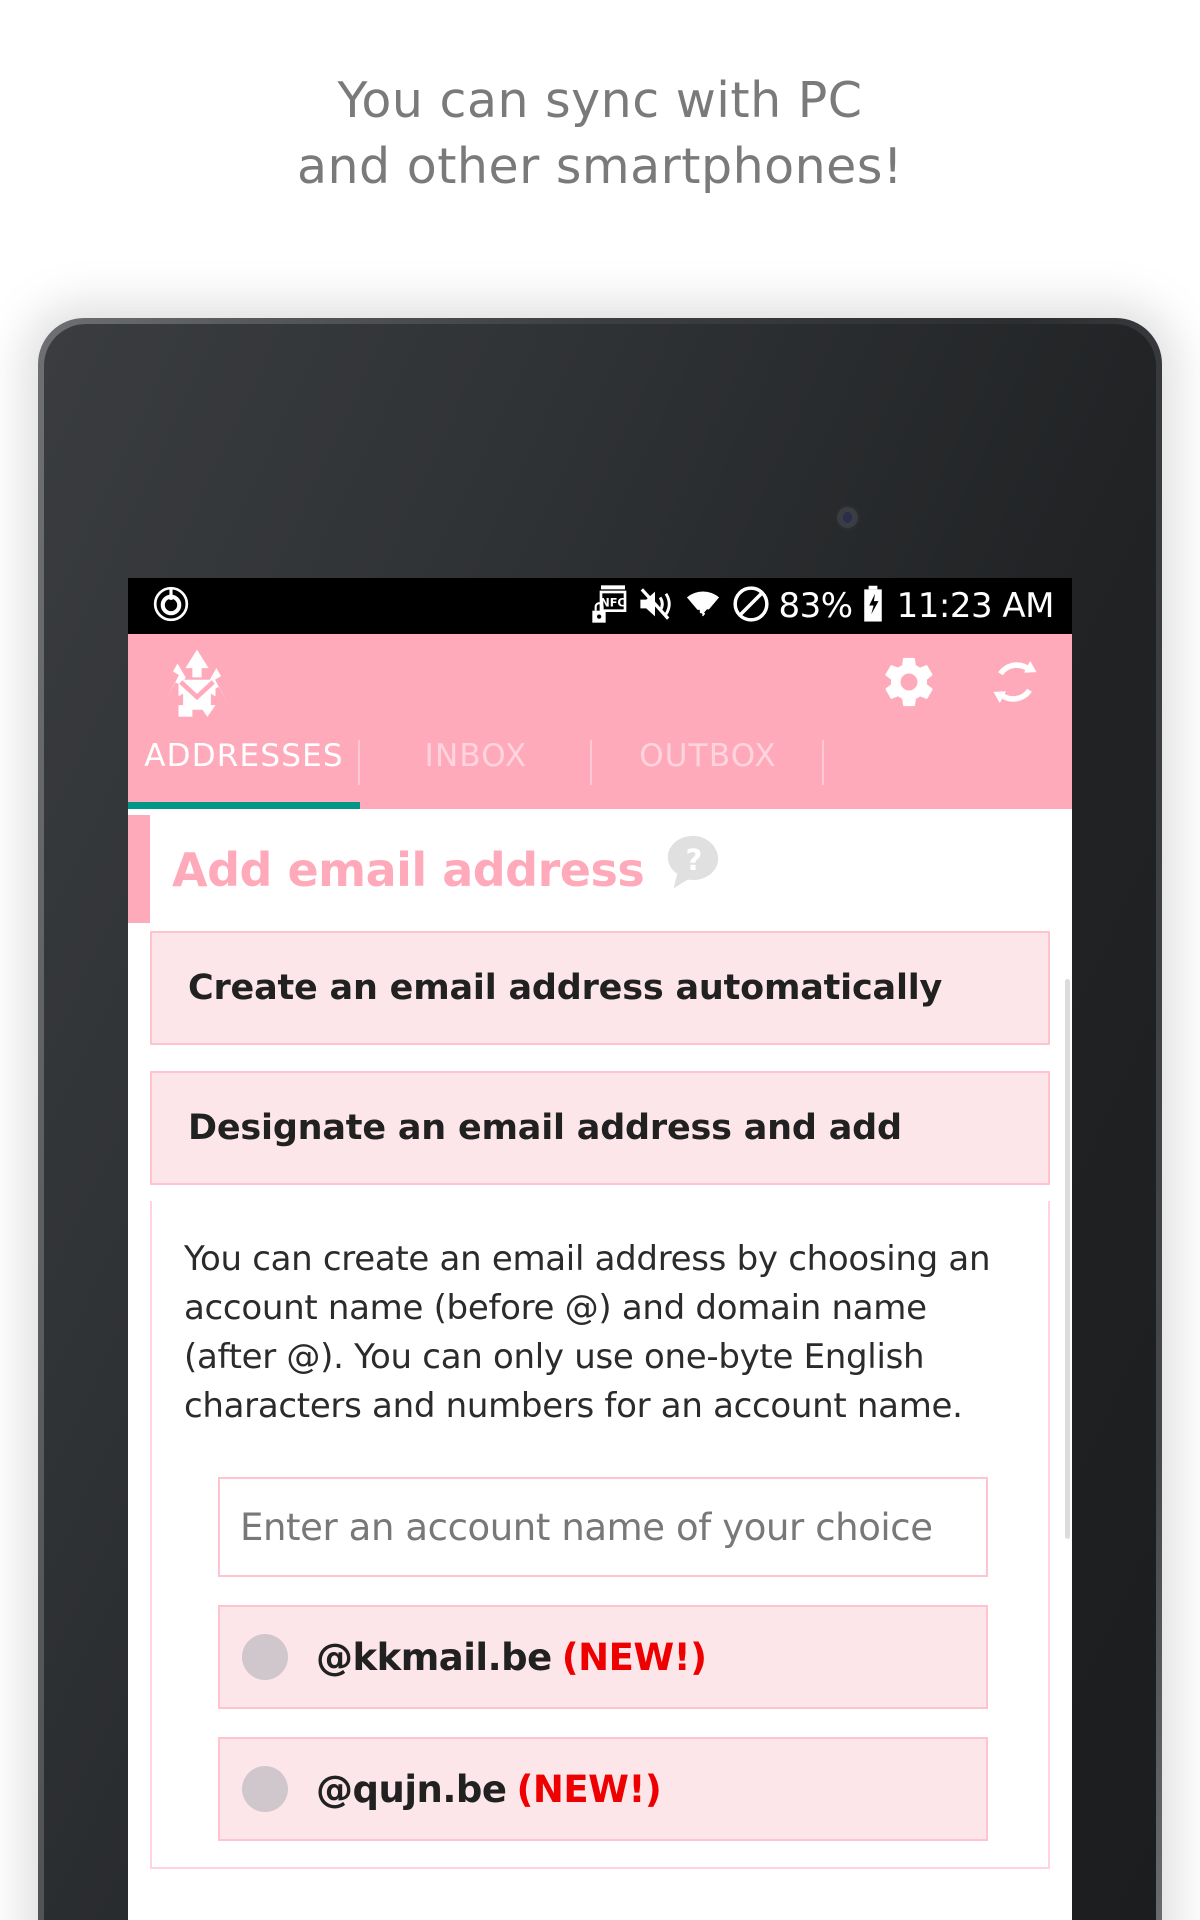 The width and height of the screenshot is (1200, 1920). I want to click on tab-inbox-label: INBOX, so click(476, 756).